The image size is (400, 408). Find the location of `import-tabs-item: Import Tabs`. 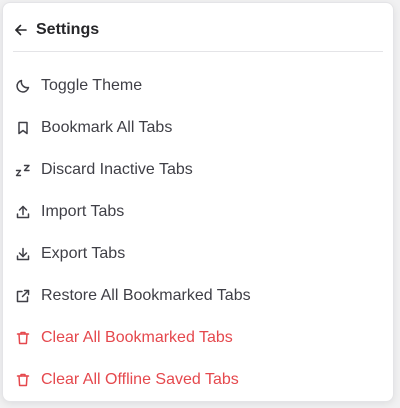

import-tabs-item: Import Tabs is located at coordinates (198, 212).